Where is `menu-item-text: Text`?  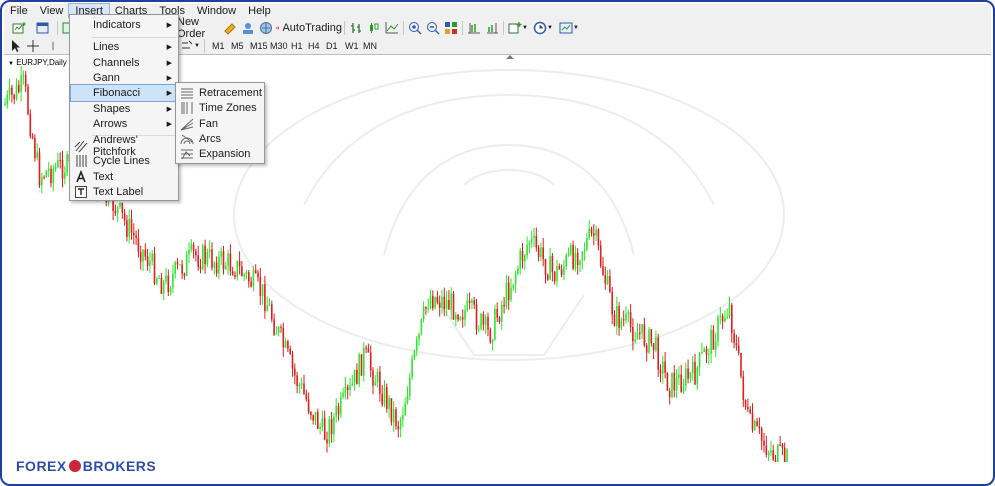
menu-item-text: Text is located at coordinates (124, 177).